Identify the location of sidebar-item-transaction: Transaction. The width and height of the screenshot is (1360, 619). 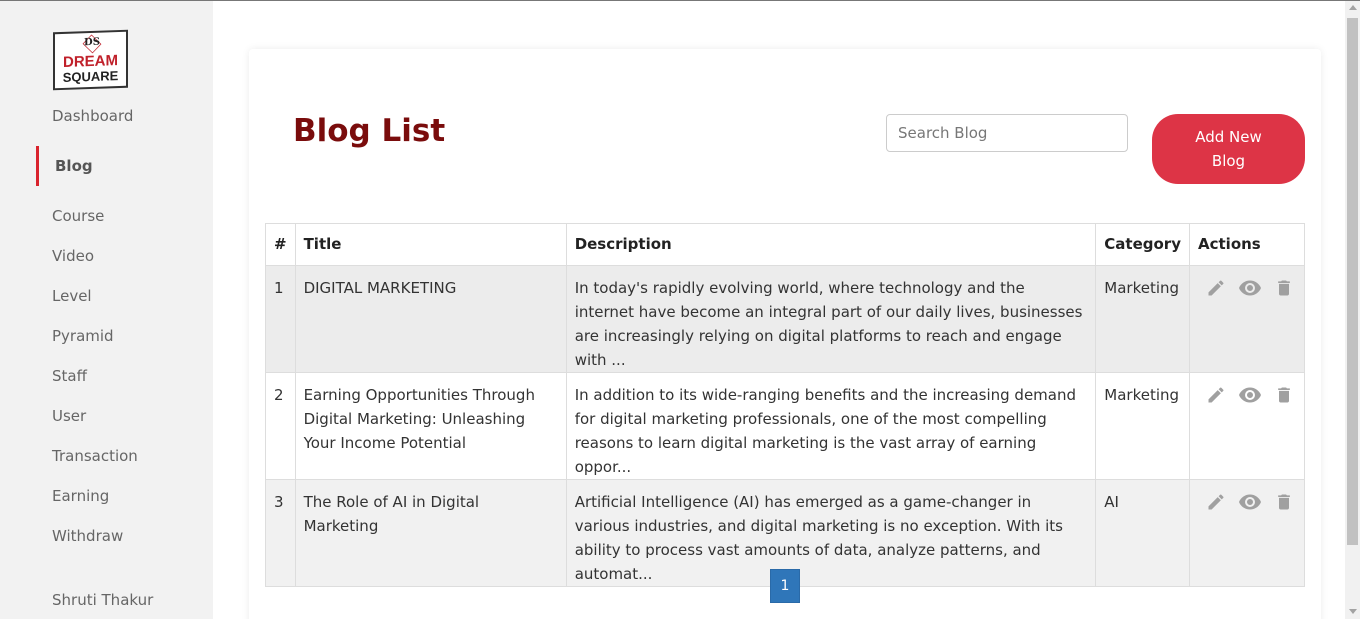
(95, 456).